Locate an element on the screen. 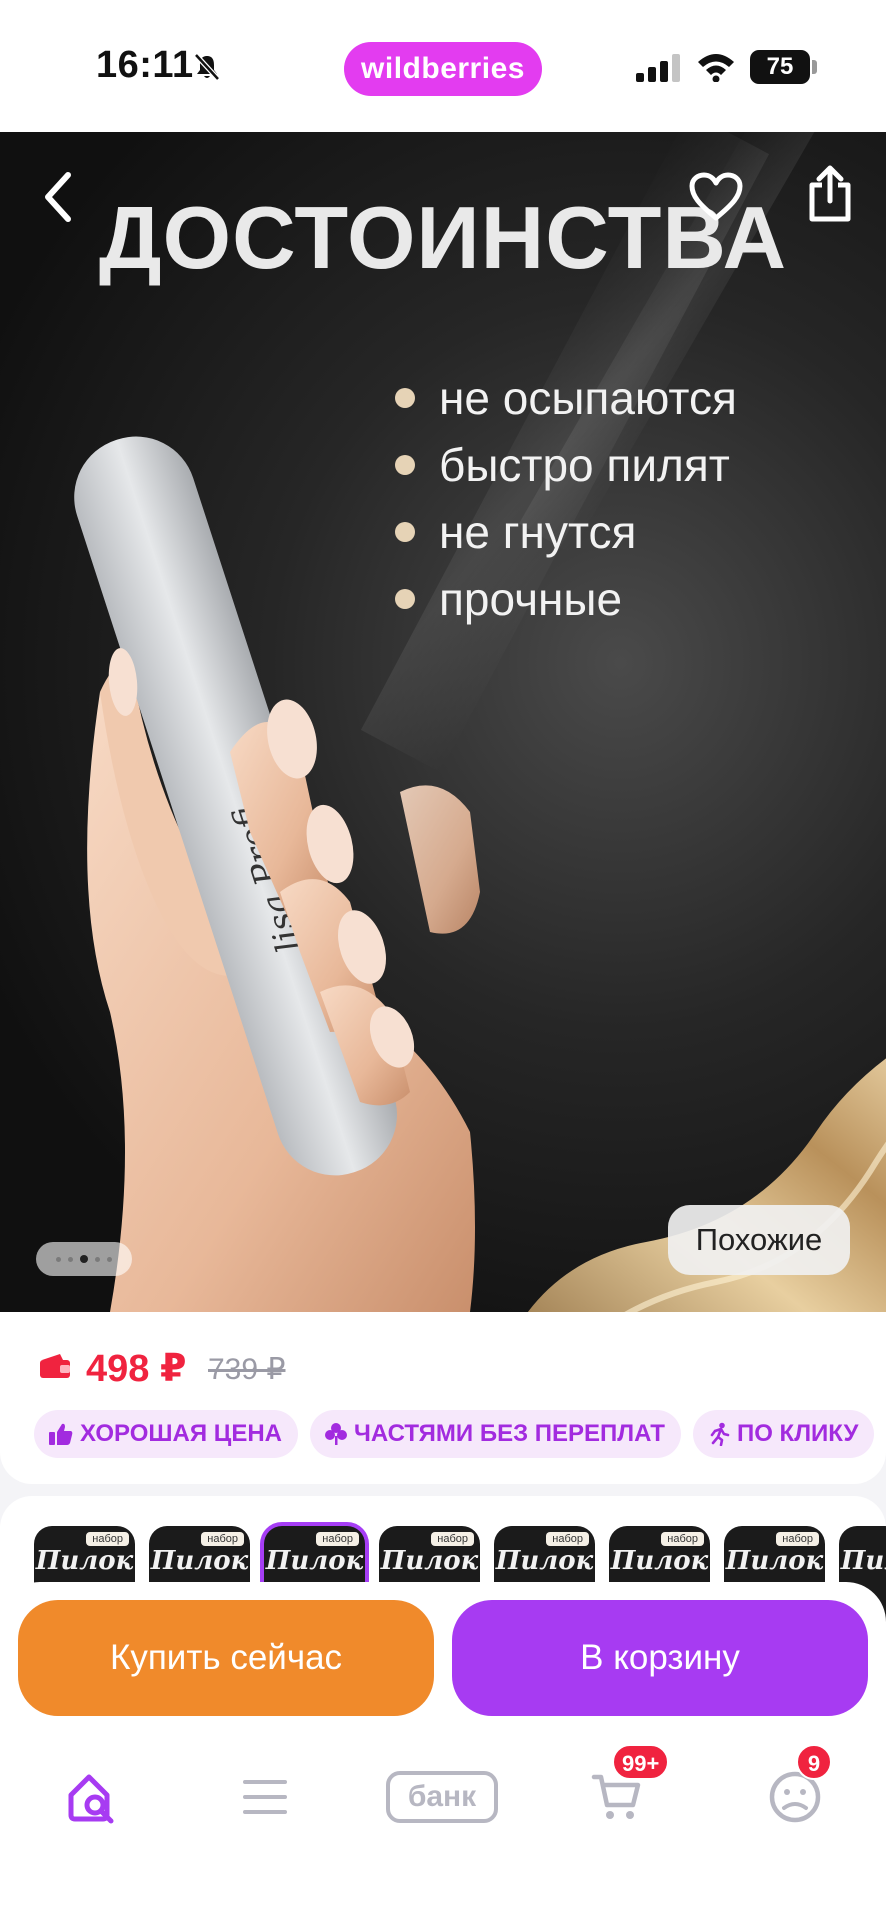 This screenshot has width=886, height=1920. brand-pill: wildberries is located at coordinates (443, 69).